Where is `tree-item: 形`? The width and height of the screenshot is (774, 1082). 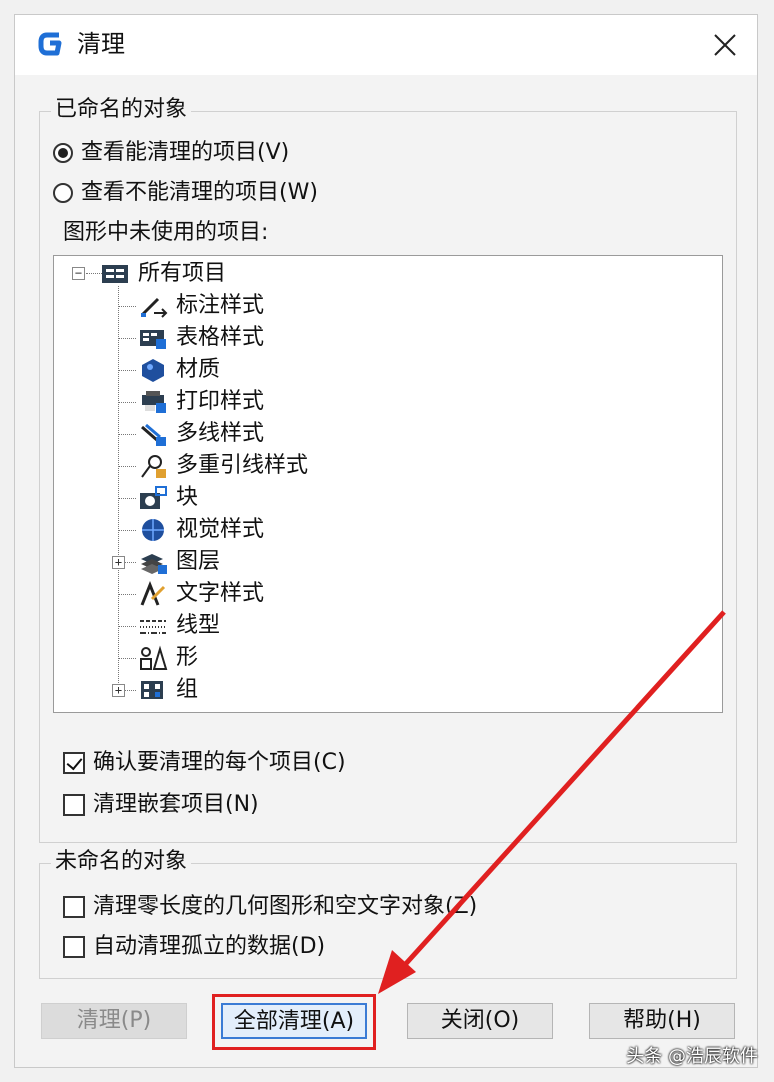
tree-item: 形 is located at coordinates (168, 658).